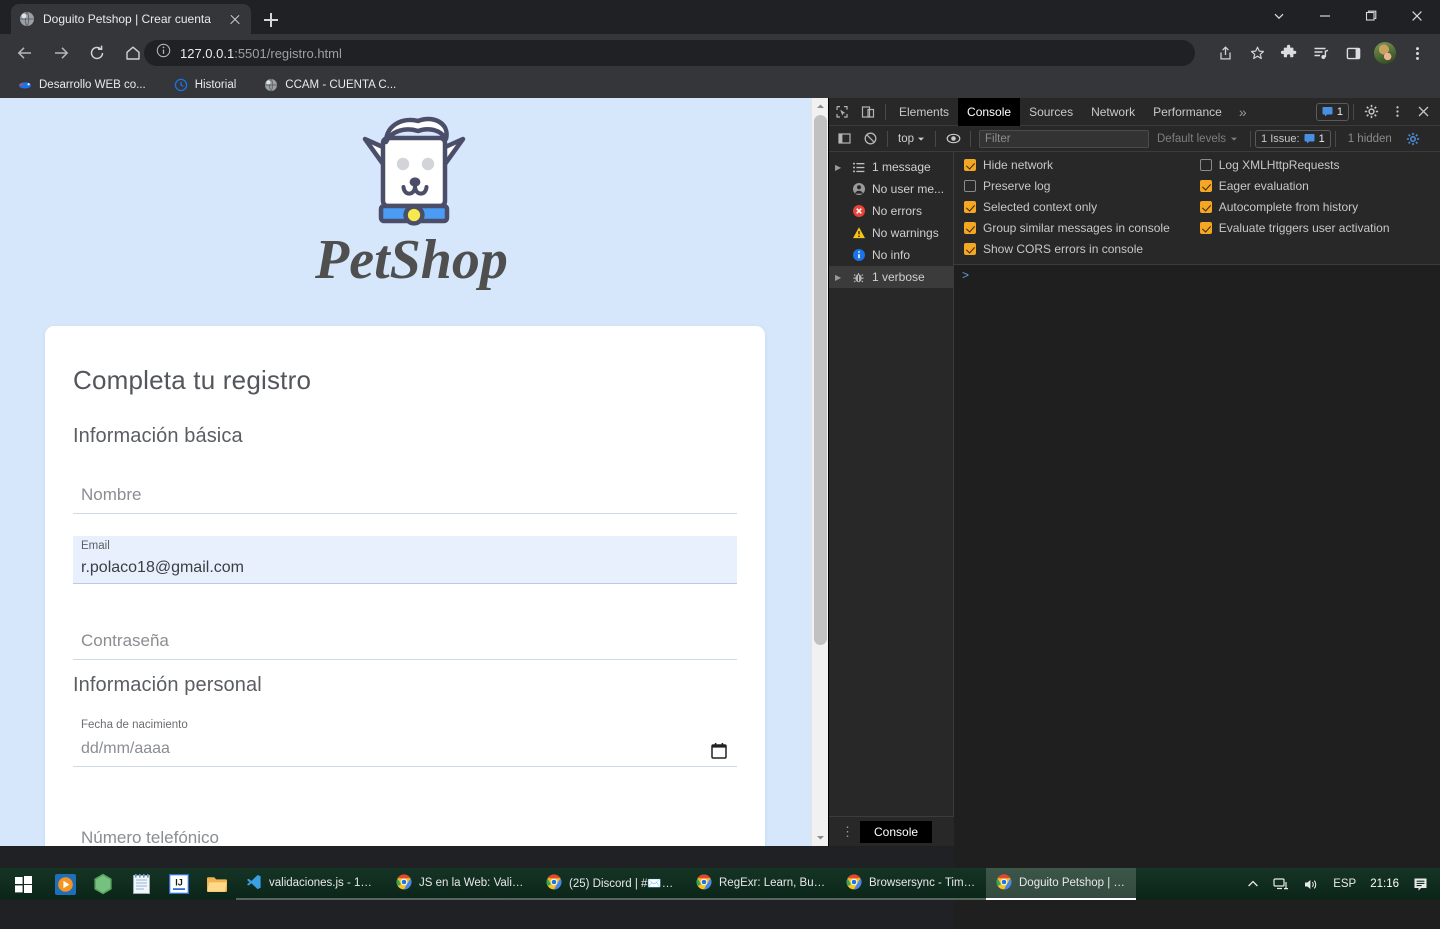 The width and height of the screenshot is (1440, 929). What do you see at coordinates (1295, 228) in the screenshot?
I see `option-evaluate-triggers-user-activation: Evaluate triggers user activation` at bounding box center [1295, 228].